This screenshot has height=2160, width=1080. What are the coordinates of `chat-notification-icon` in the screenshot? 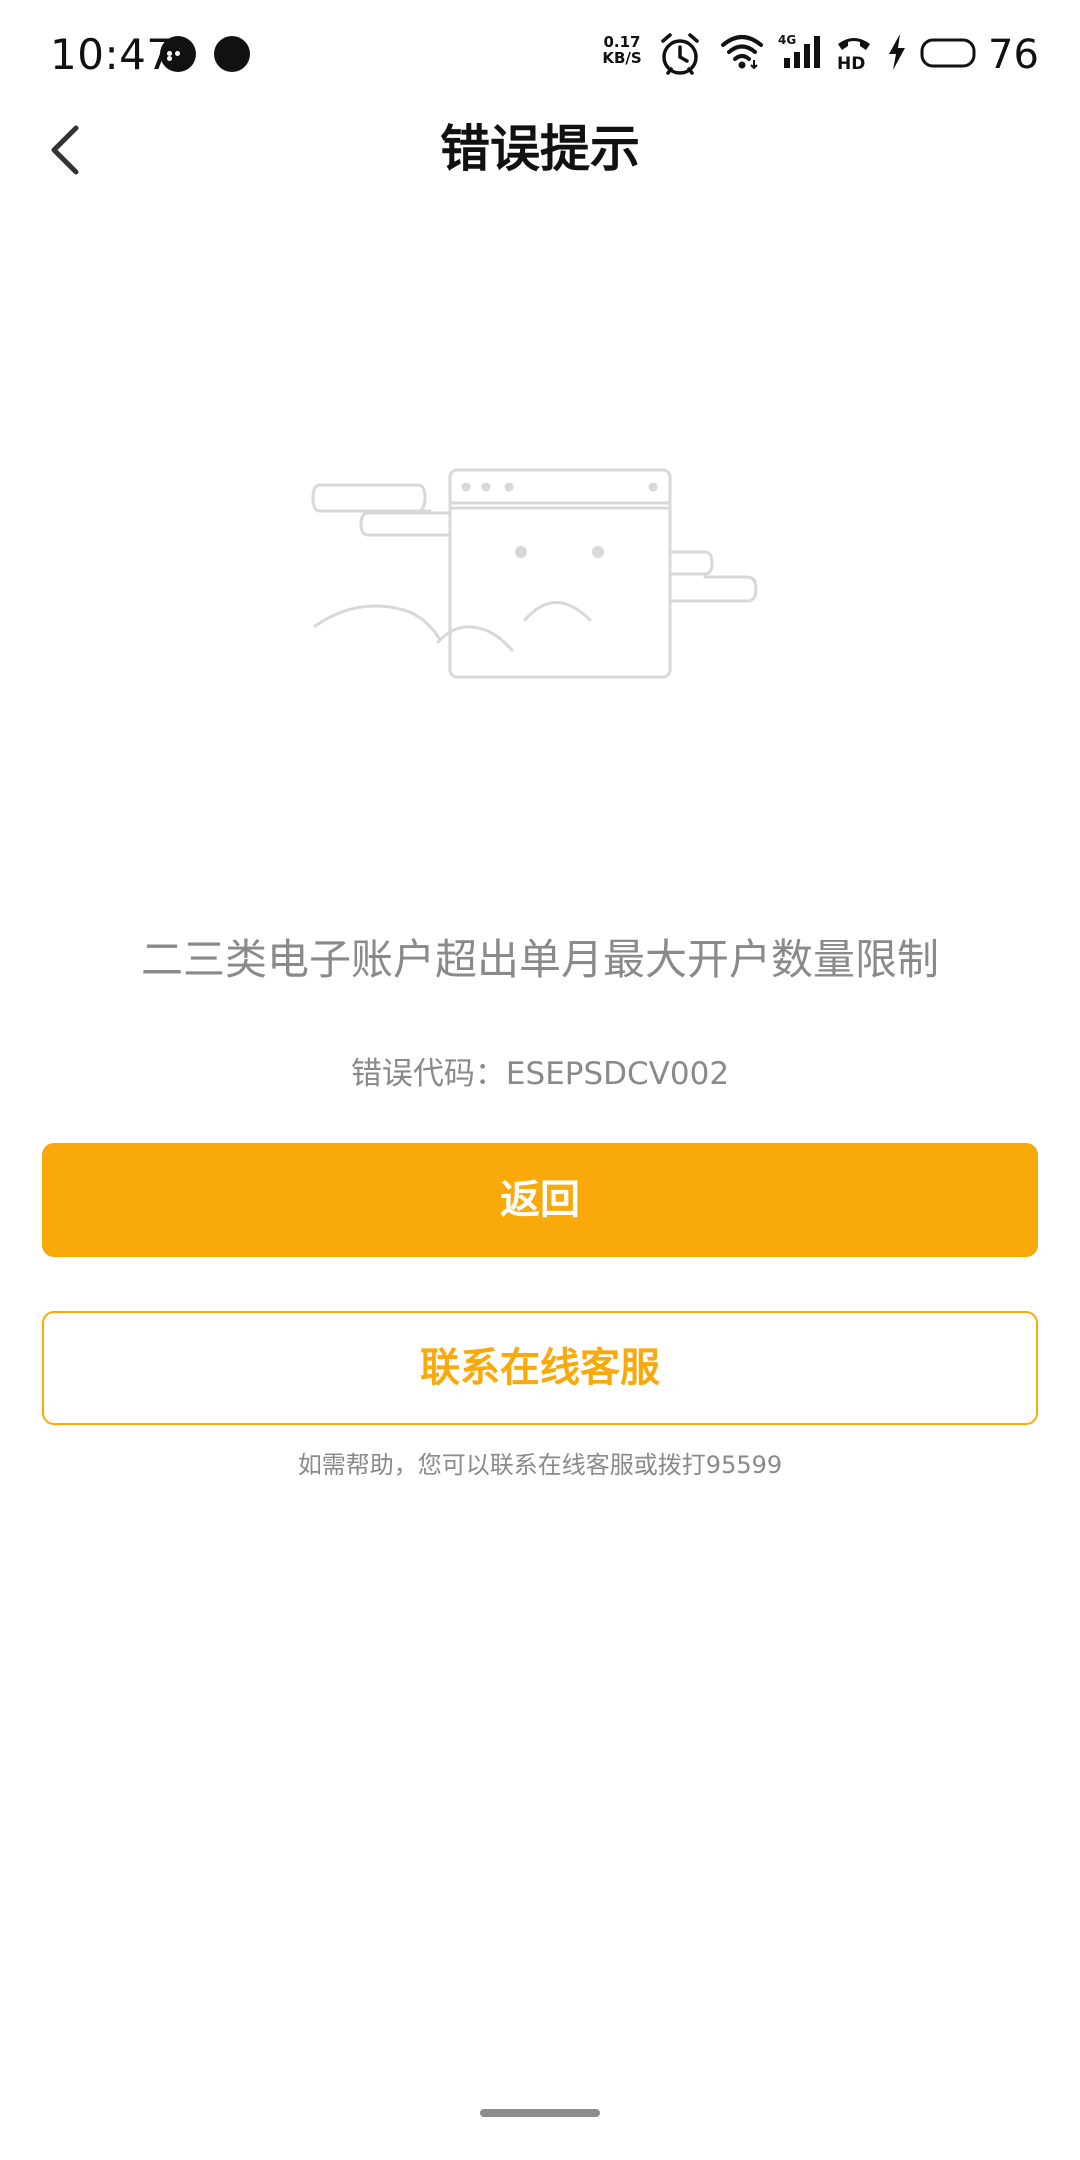 It's located at (232, 54).